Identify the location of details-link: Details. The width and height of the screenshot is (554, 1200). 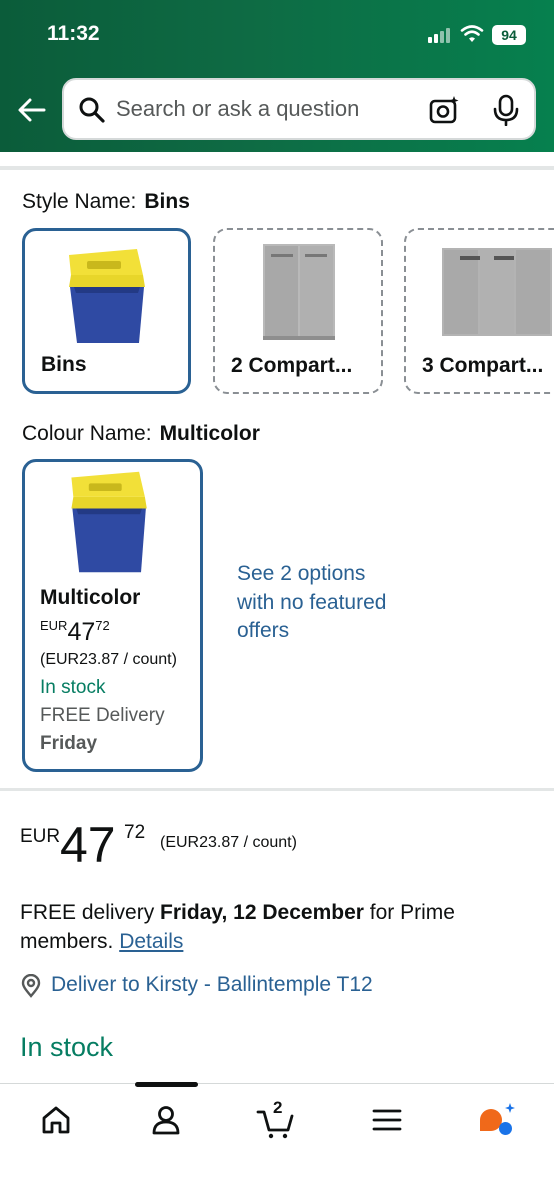
(151, 941).